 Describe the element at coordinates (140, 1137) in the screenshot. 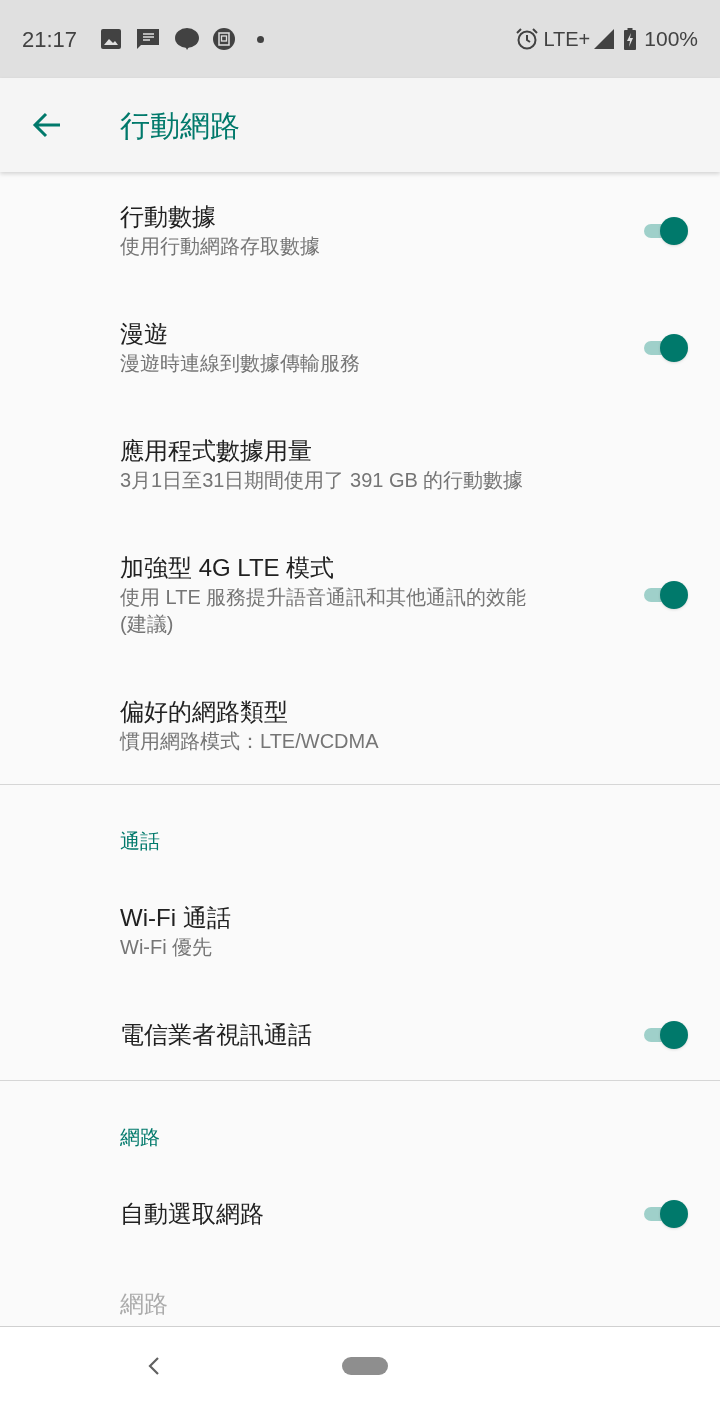

I see `category-header: 網路` at that location.